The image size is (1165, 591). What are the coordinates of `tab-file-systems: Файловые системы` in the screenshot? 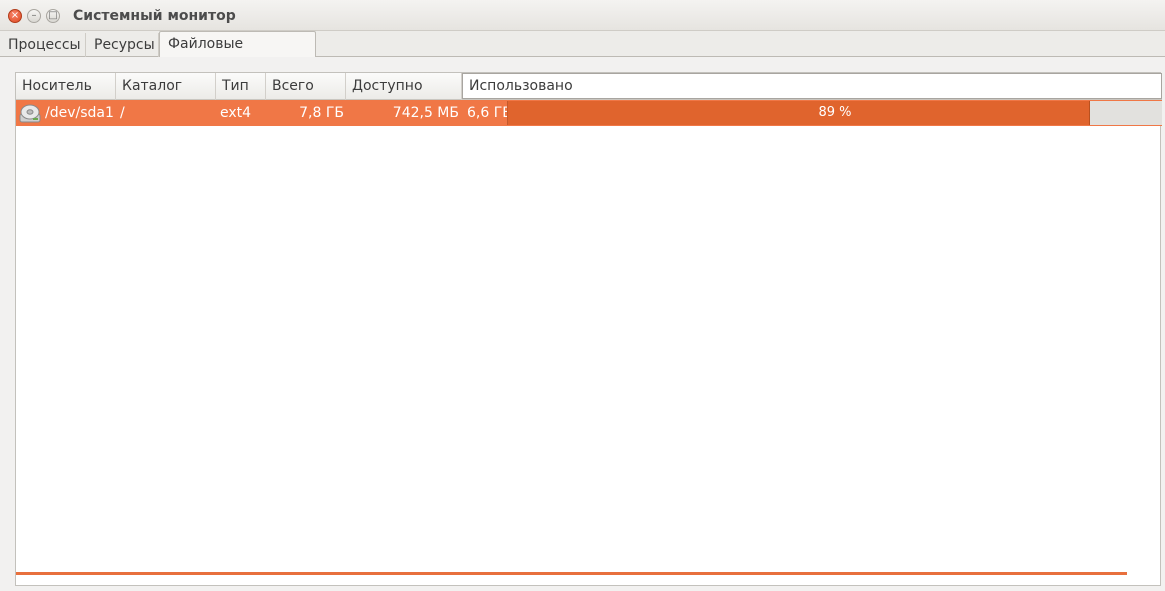 It's located at (237, 53).